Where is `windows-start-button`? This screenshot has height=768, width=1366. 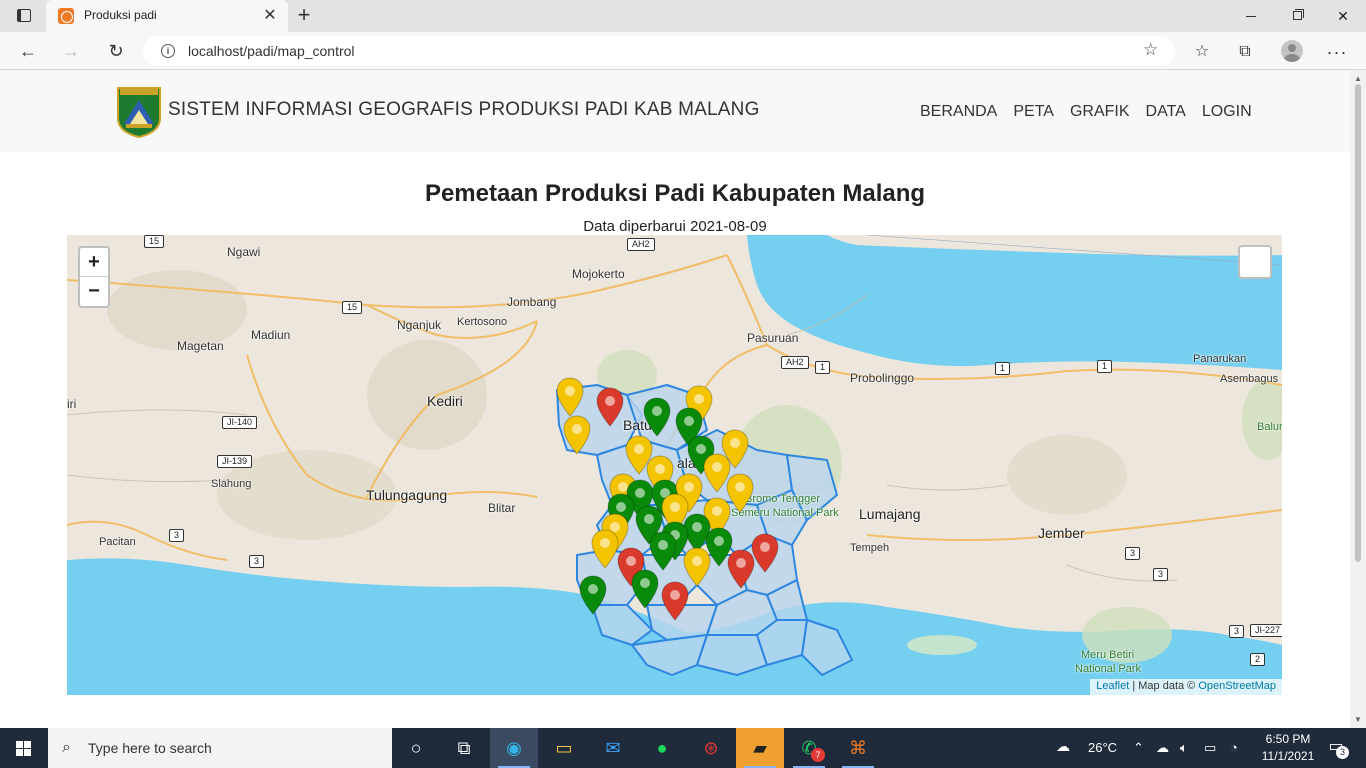
windows-start-button is located at coordinates (24, 748).